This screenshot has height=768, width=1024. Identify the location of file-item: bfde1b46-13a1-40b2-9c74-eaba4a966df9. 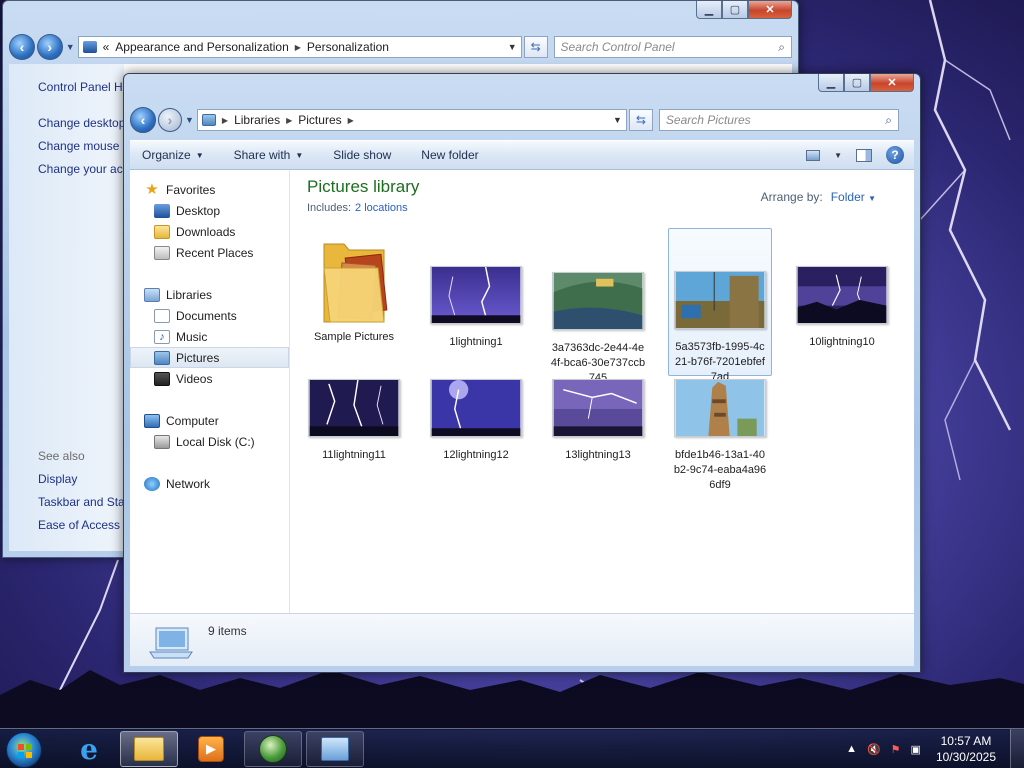
(720, 436).